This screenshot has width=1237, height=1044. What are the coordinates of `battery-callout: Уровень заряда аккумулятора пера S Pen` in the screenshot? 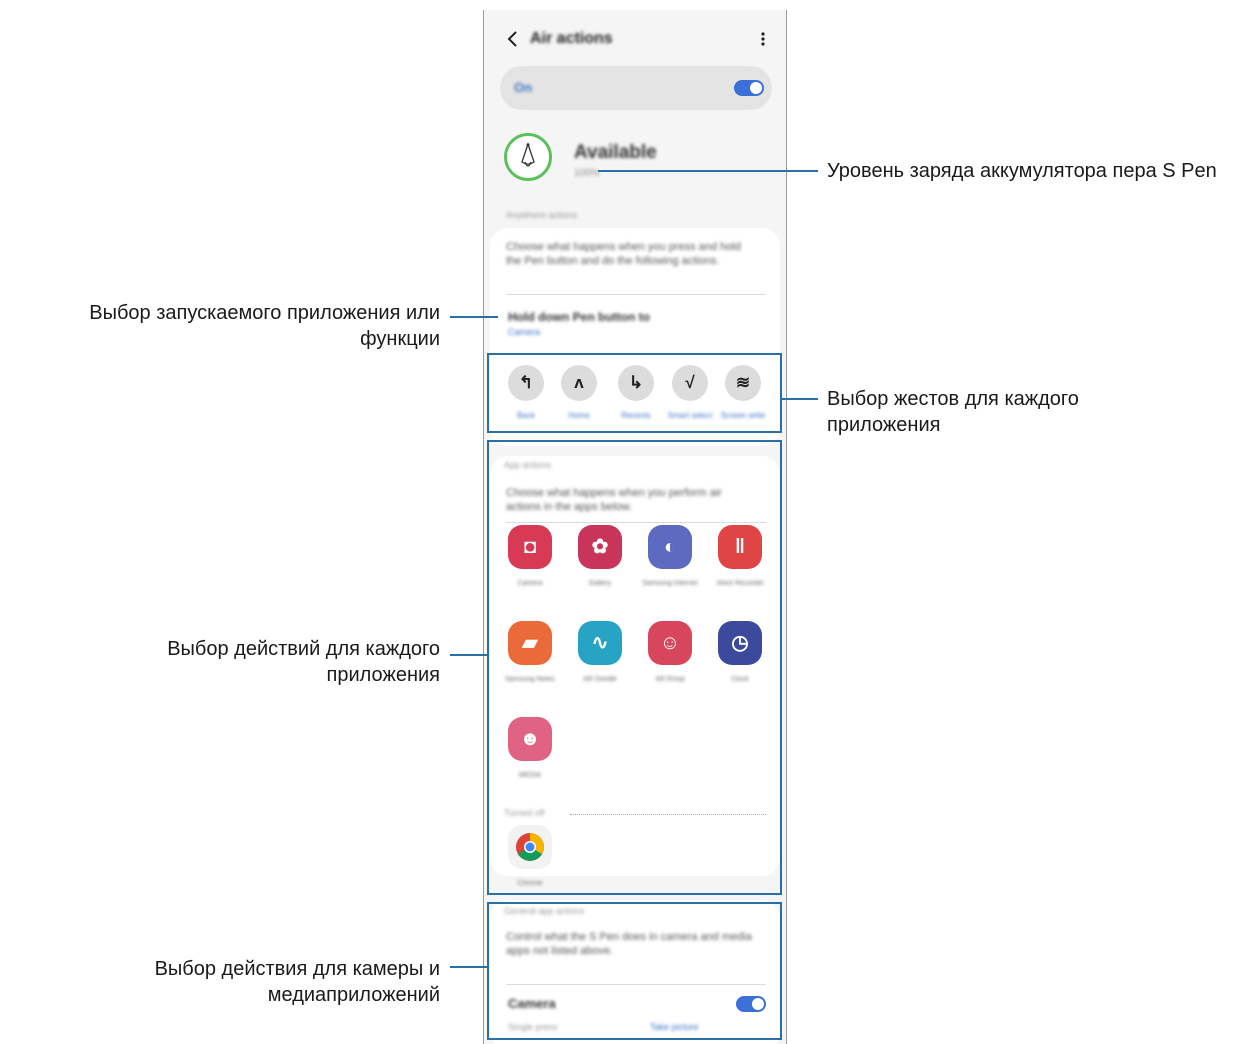 It's located at (1022, 171).